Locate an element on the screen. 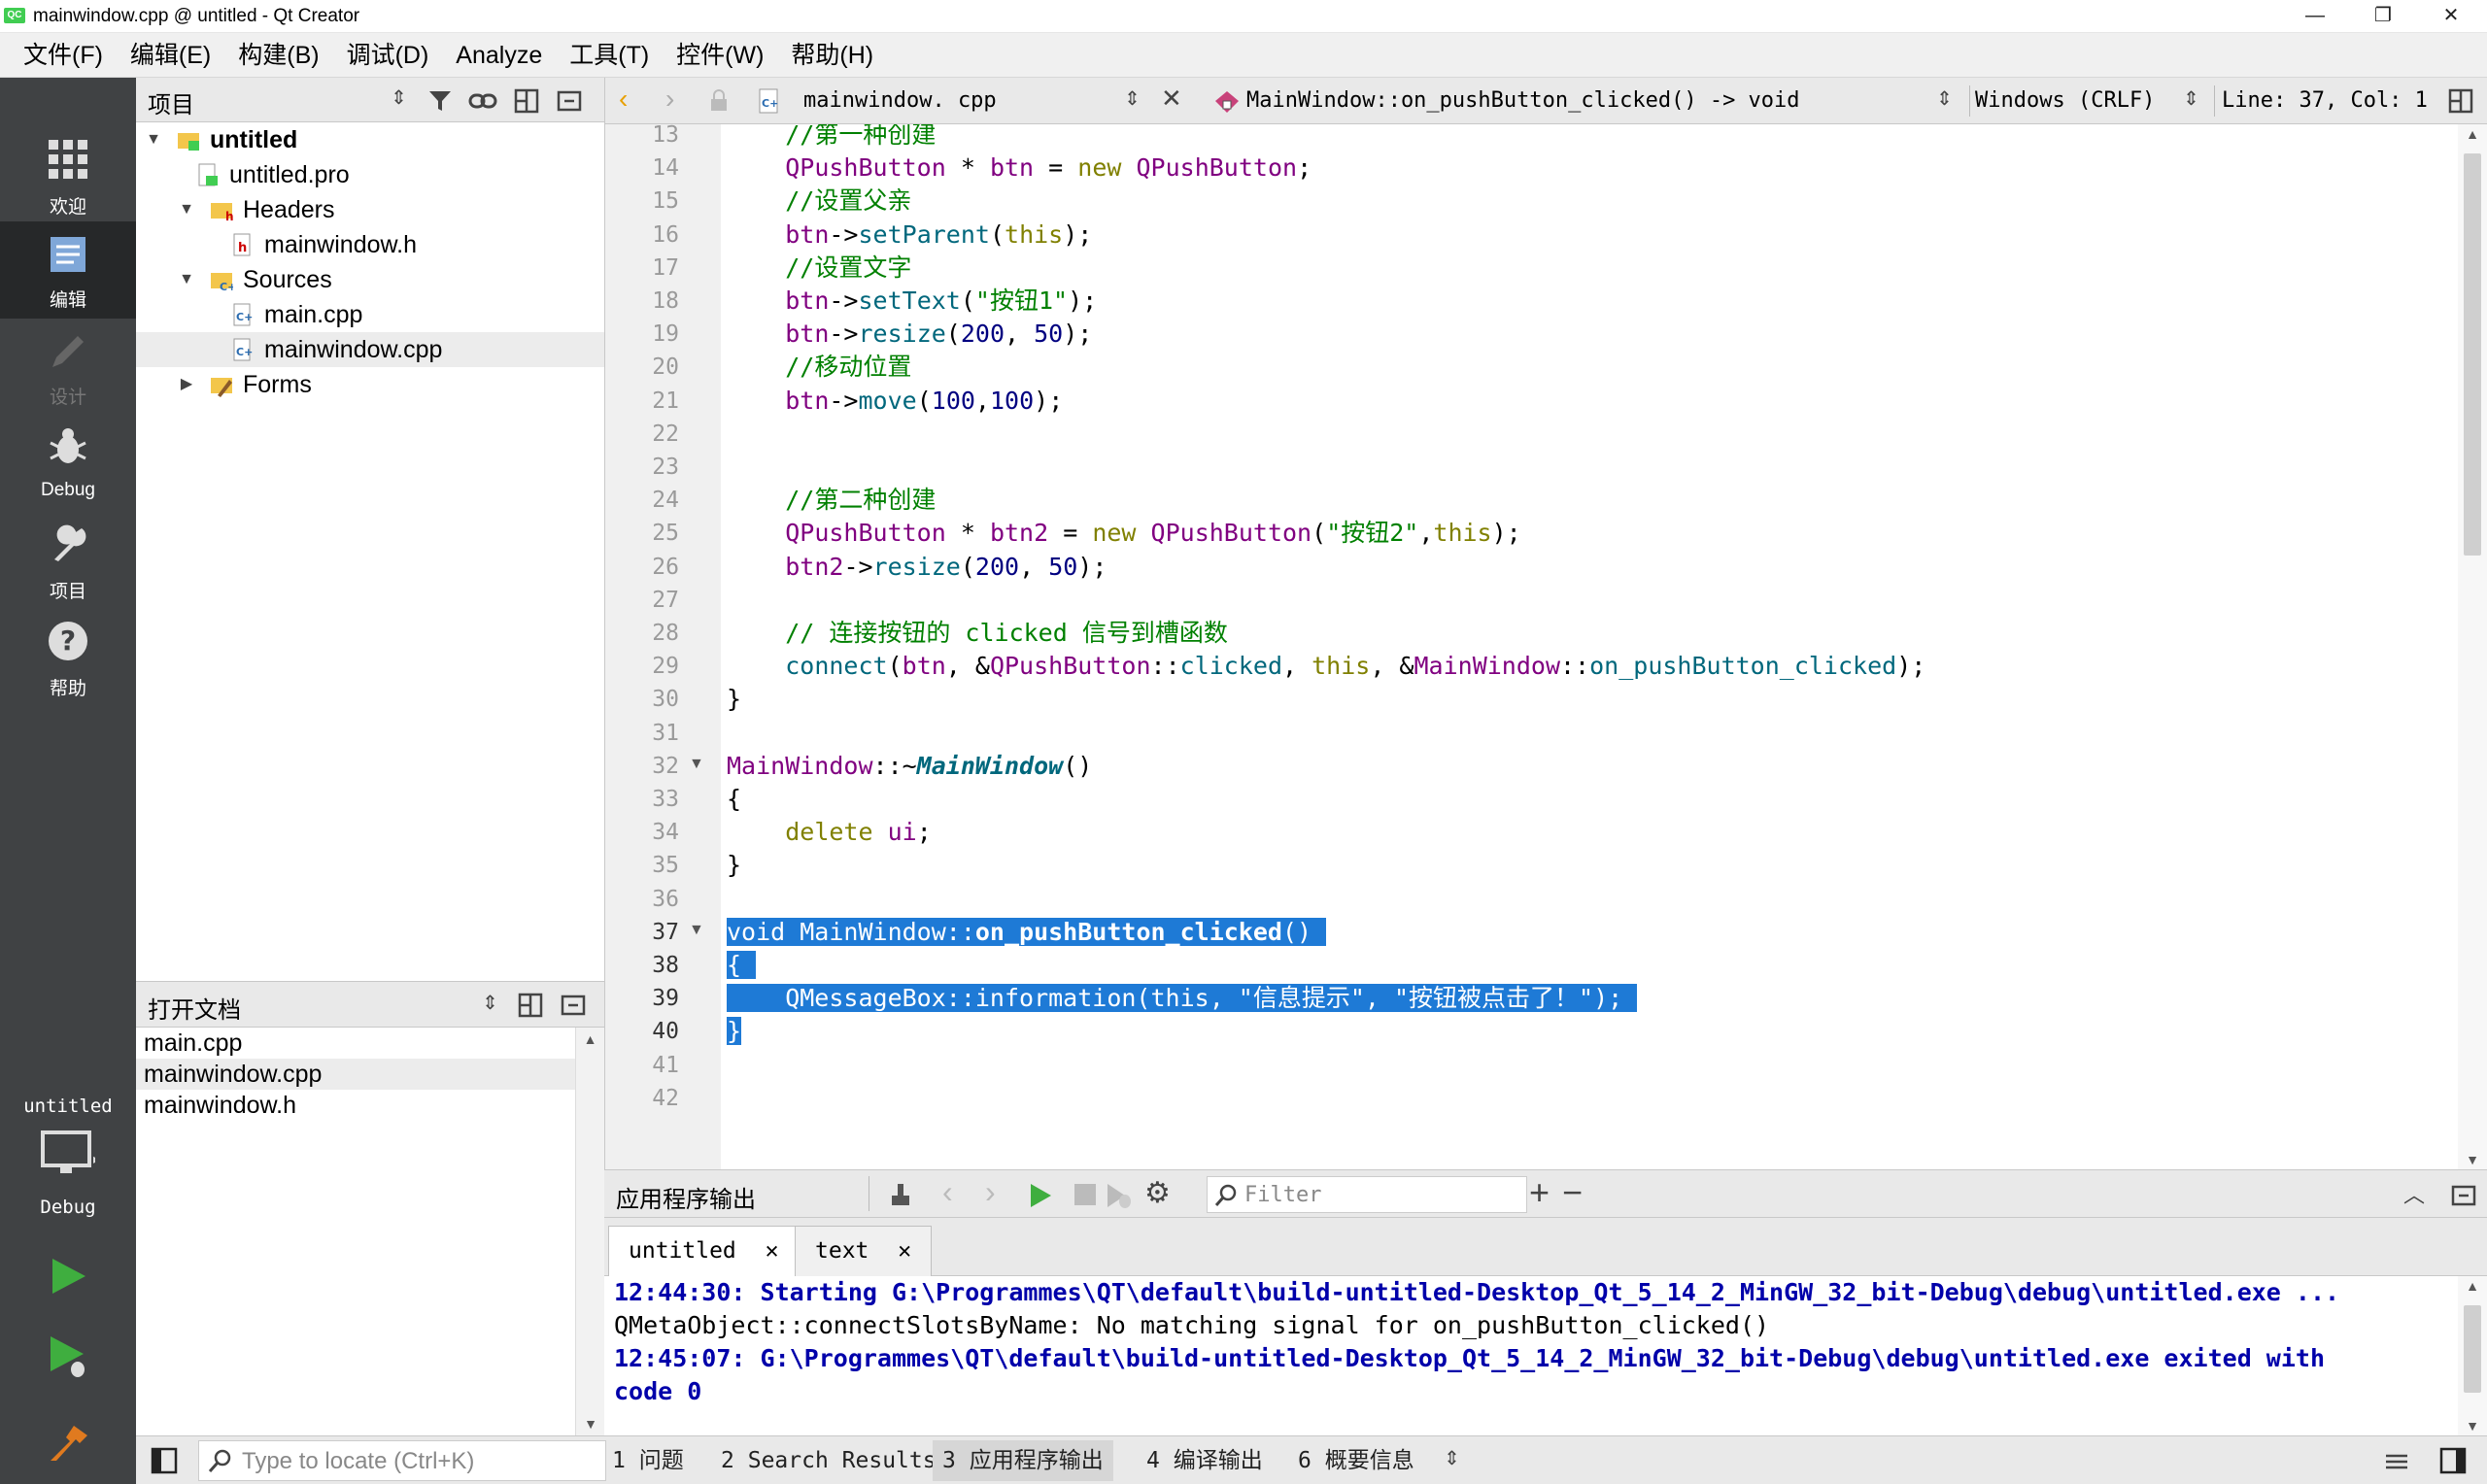  run-icon is located at coordinates (68, 1276).